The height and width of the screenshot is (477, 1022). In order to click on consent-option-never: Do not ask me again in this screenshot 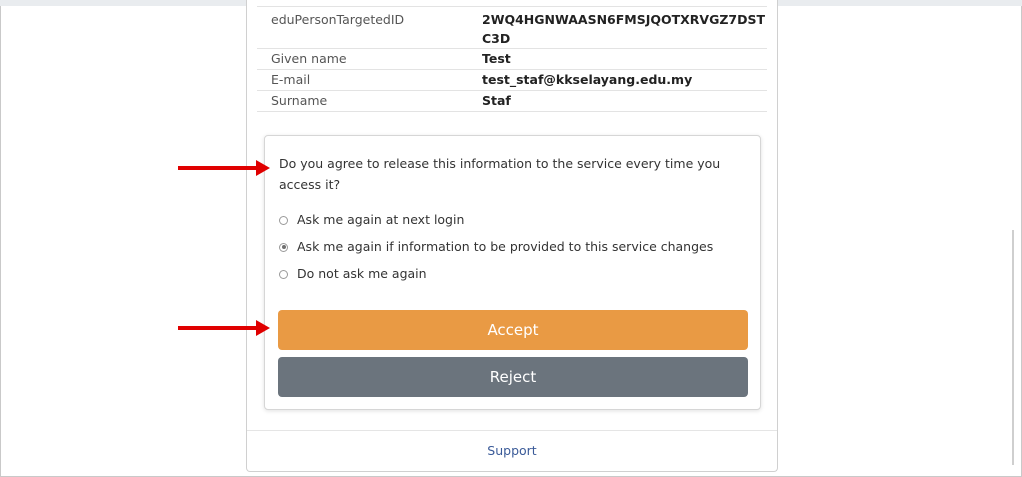, I will do `click(353, 274)`.